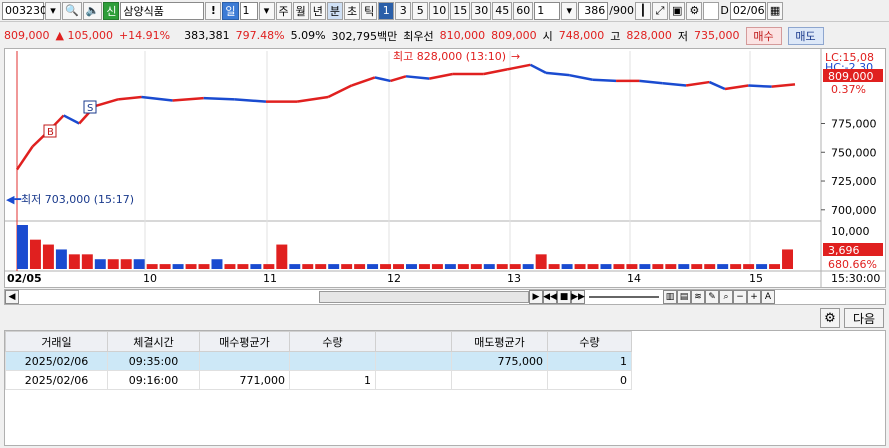 Image resolution: width=889 pixels, height=448 pixels. I want to click on minute-1-button: 1, so click(386, 10).